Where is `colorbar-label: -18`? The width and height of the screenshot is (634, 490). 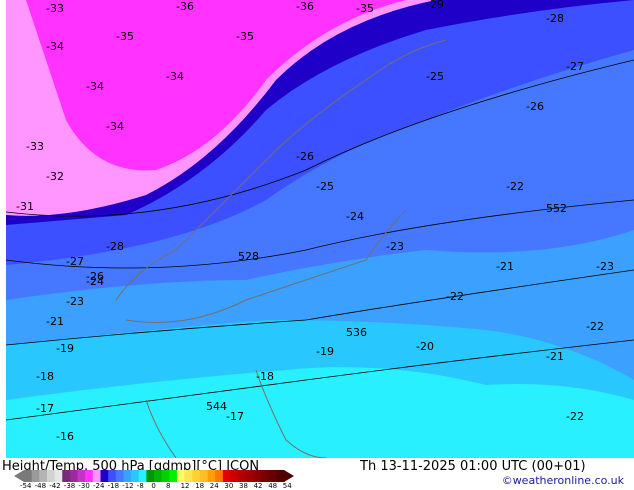
colorbar-label: -18 is located at coordinates (113, 486).